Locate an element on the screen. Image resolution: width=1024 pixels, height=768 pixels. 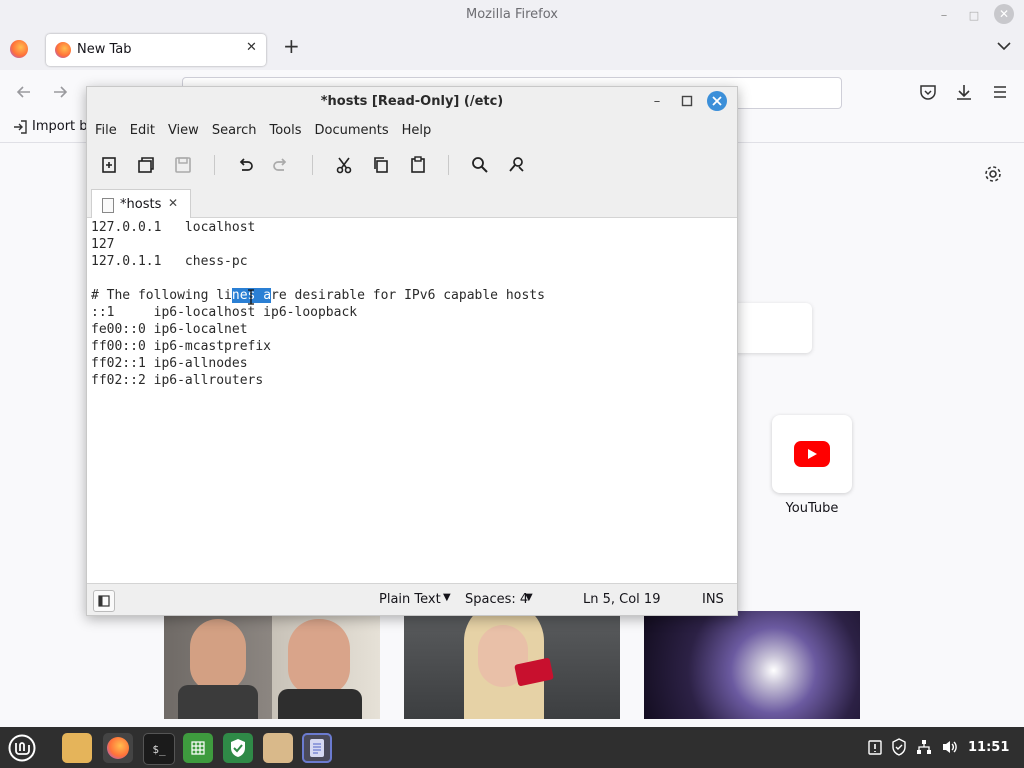
volume-icon is located at coordinates (950, 747).